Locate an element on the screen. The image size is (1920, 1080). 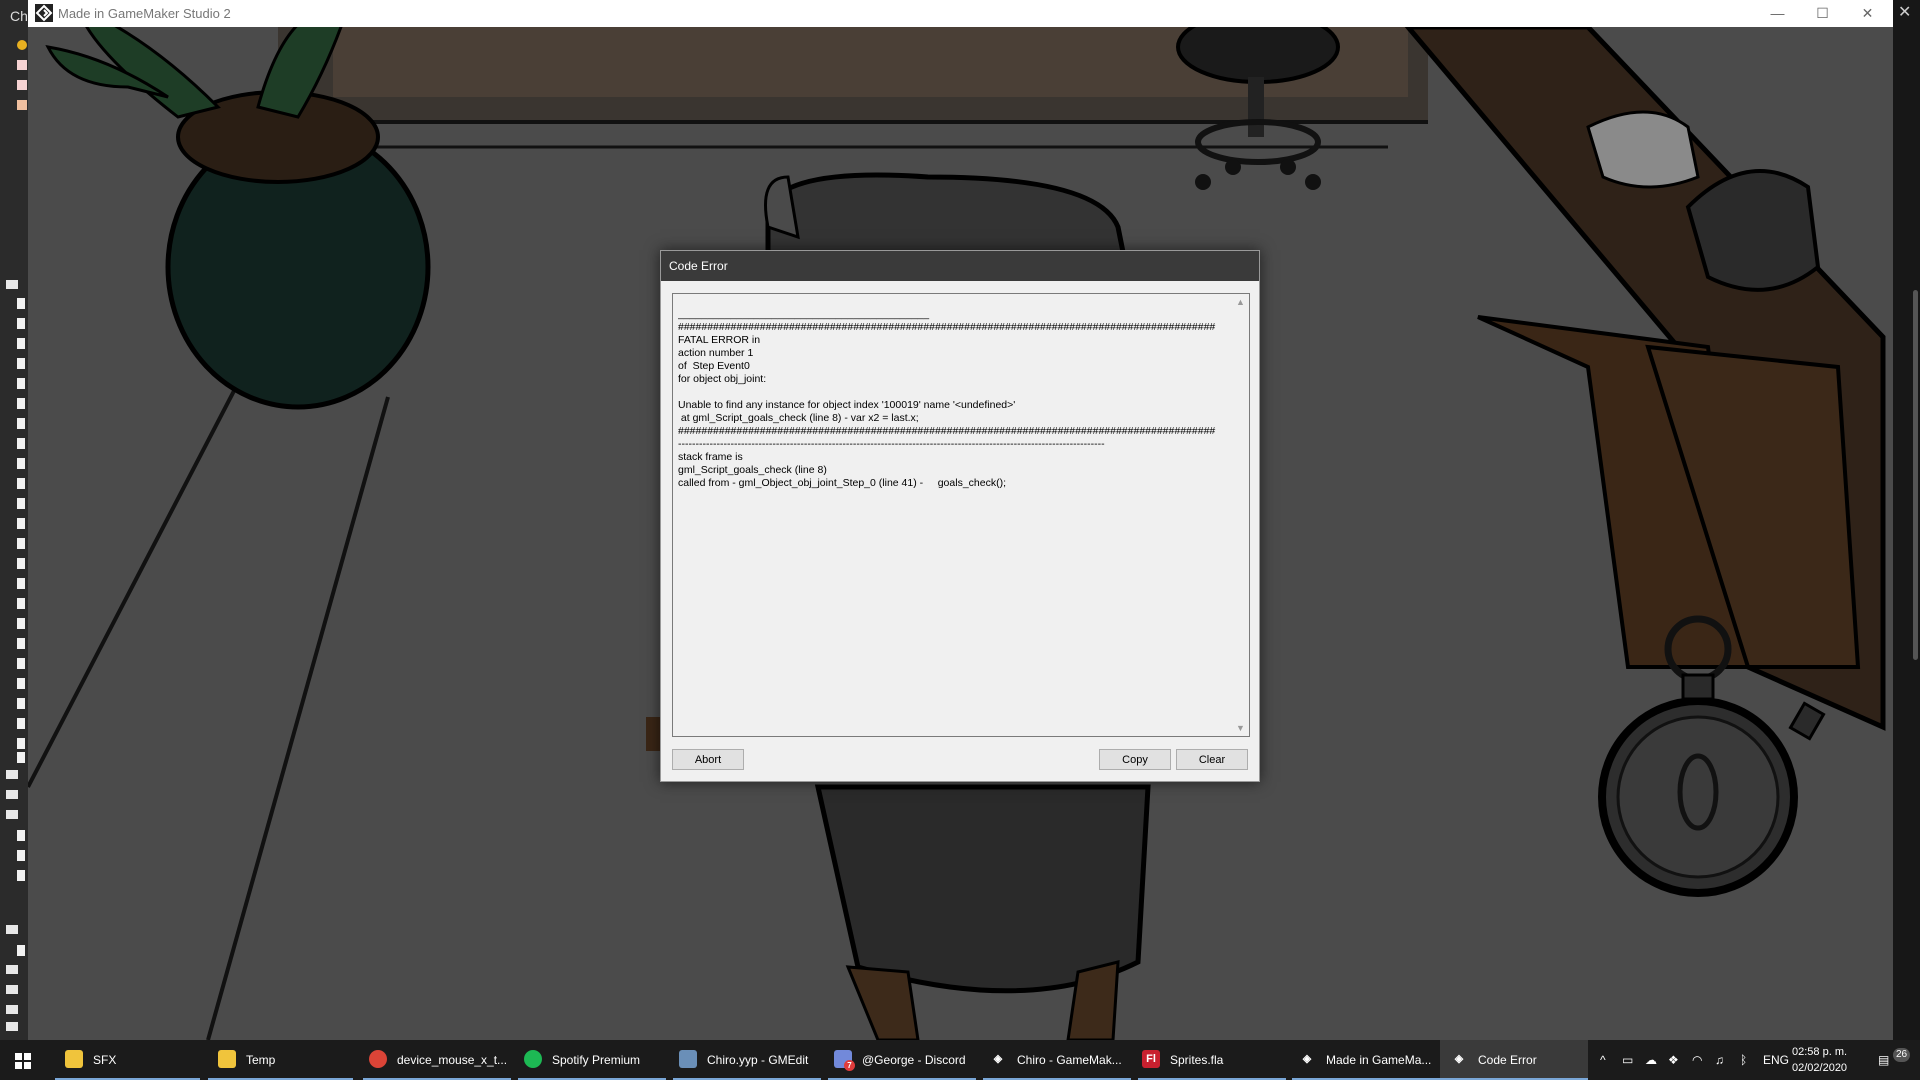
bluetooth-icon: ᛒ is located at coordinates (1743, 1060).